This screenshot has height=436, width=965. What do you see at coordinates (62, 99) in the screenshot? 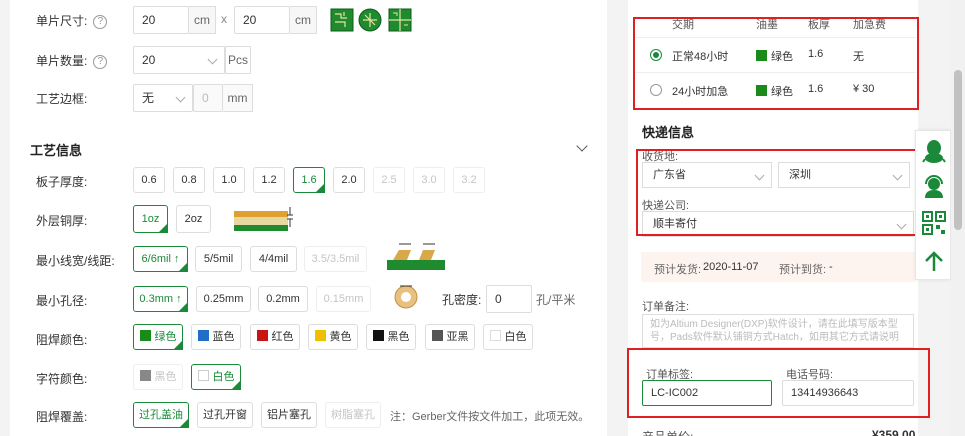
I see `frame-label: 工艺边框:` at bounding box center [62, 99].